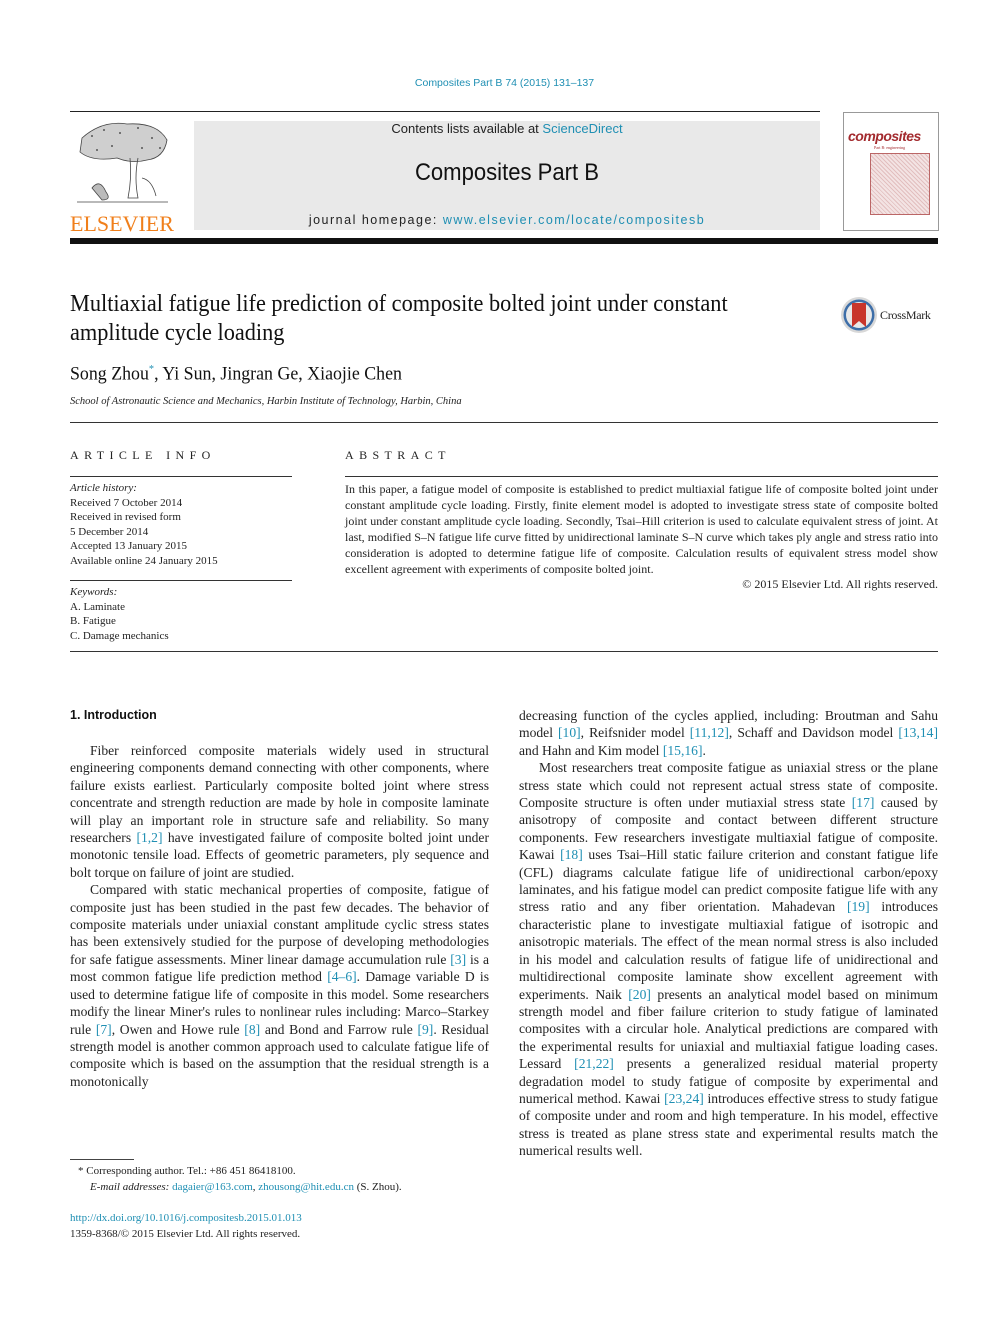 The width and height of the screenshot is (992, 1323). I want to click on author-name: Yi Sun, so click(186, 373).